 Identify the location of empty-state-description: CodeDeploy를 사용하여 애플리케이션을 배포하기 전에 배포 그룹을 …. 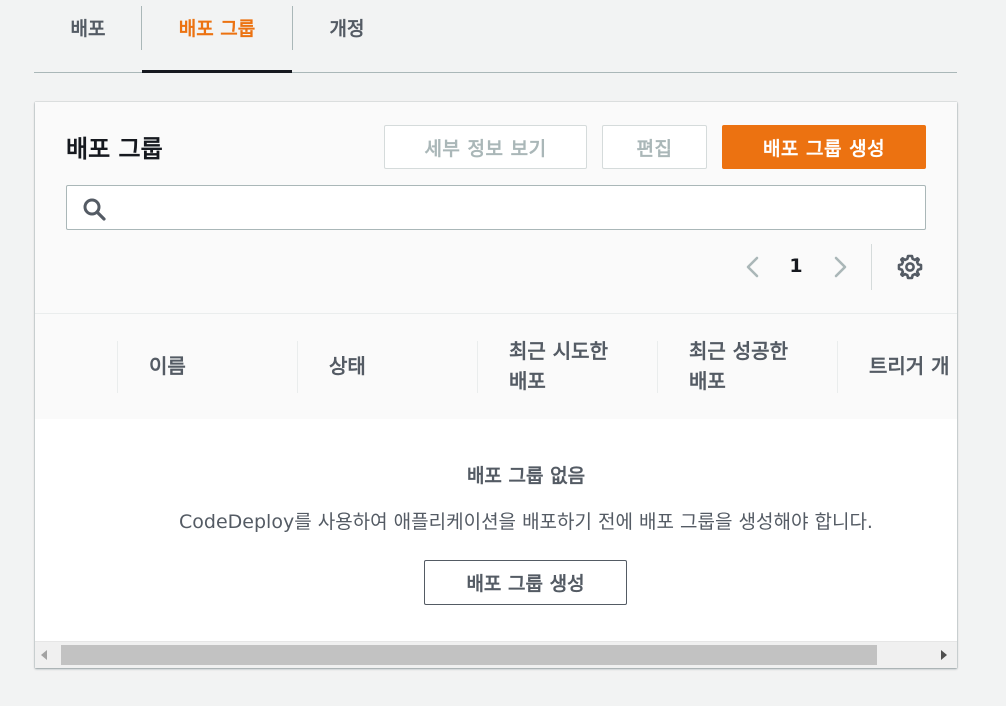
(526, 522).